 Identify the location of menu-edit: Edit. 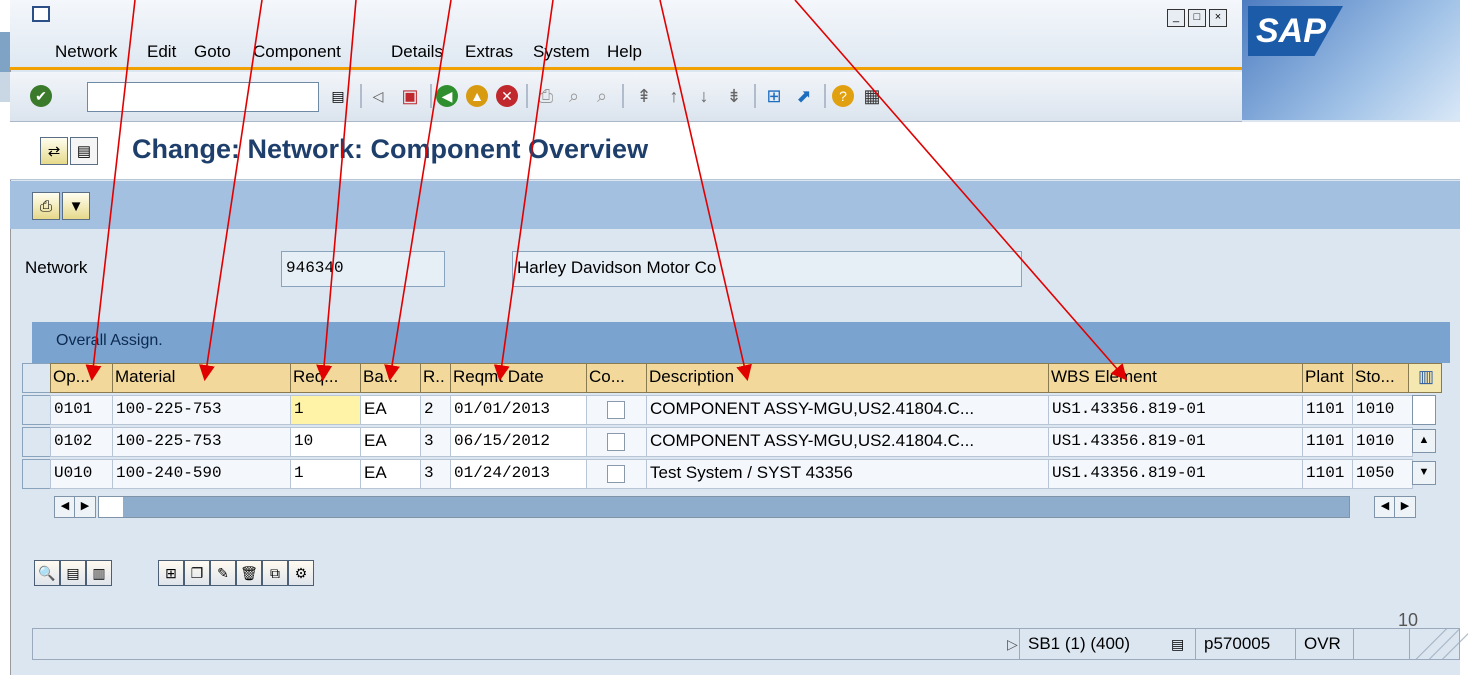
(161, 52).